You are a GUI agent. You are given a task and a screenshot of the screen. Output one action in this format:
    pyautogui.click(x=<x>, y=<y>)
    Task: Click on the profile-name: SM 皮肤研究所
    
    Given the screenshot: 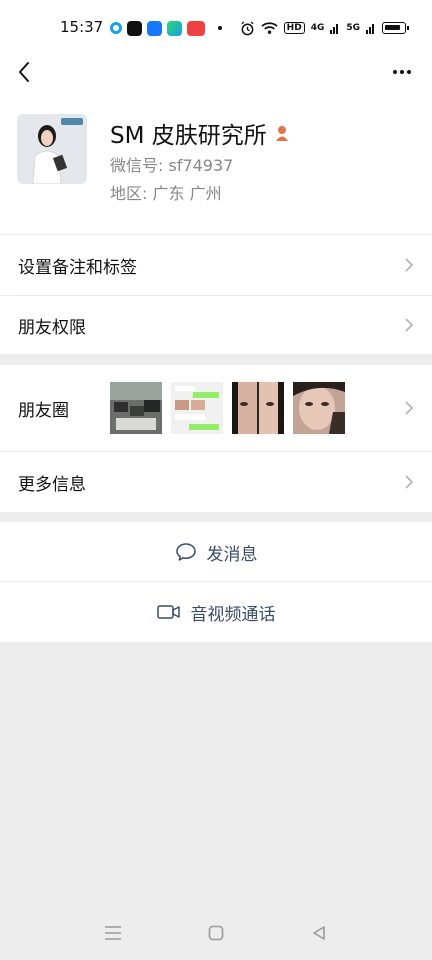 What is the action you would take?
    pyautogui.click(x=200, y=133)
    